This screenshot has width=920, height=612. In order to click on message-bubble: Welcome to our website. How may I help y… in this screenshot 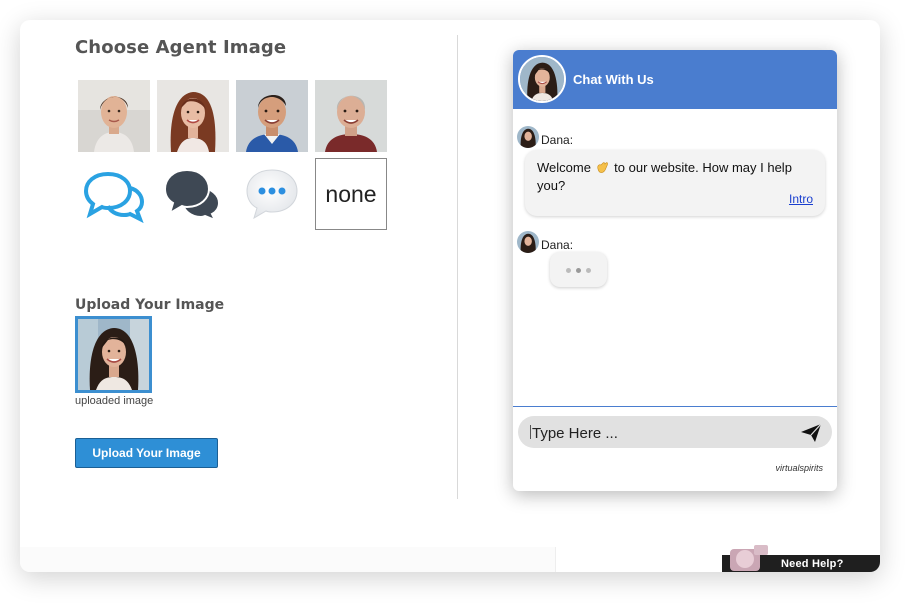, I will do `click(675, 183)`.